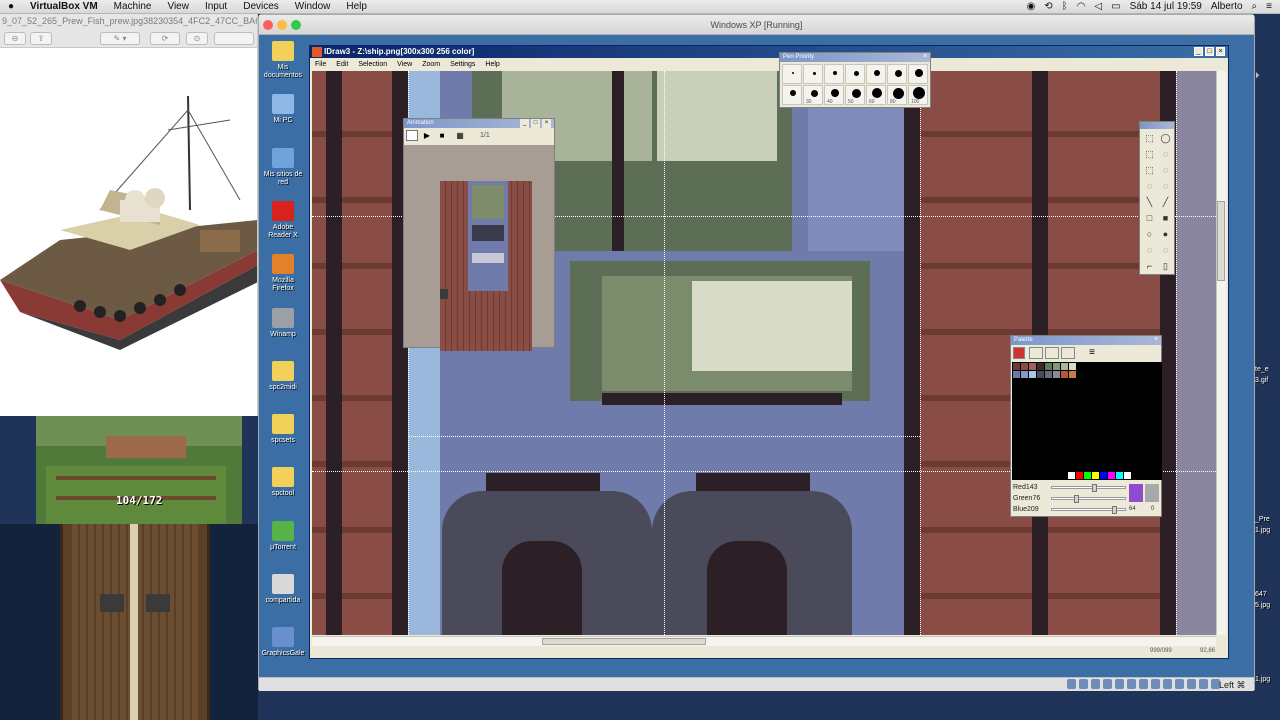 The image size is (1280, 720). I want to click on desktop-icon: Adobe Reader X, so click(283, 220).